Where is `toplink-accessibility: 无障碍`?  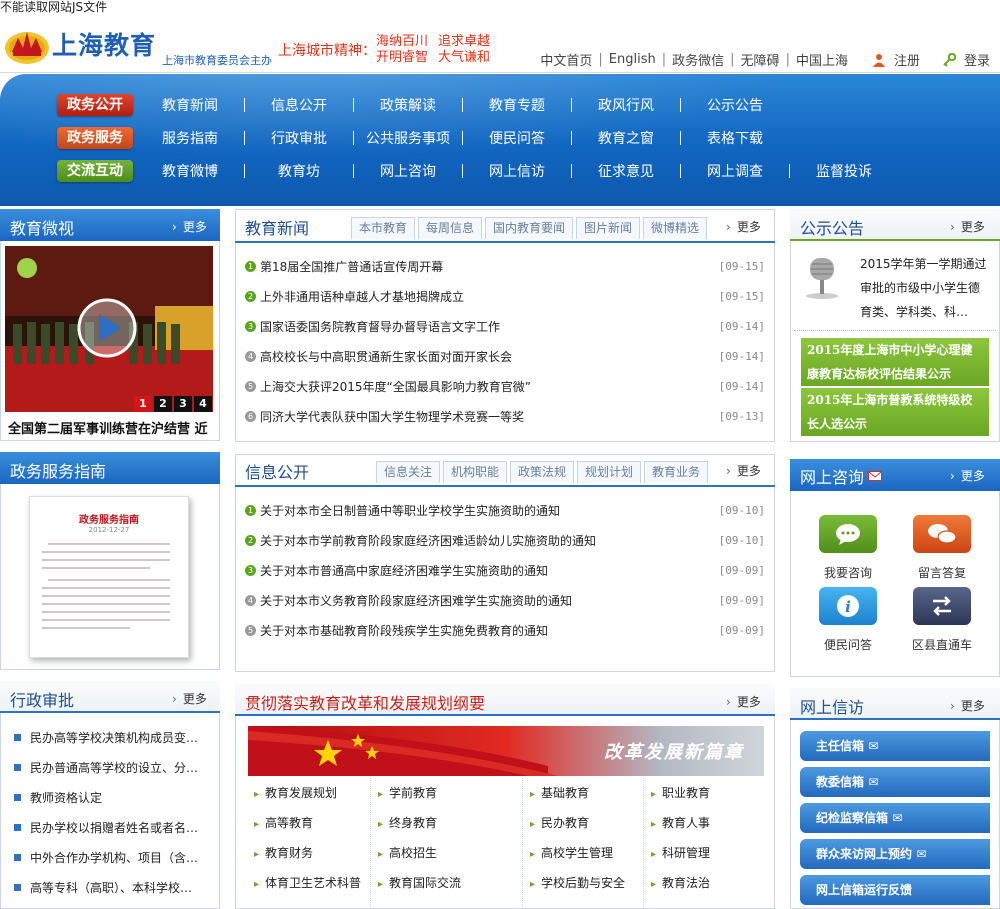
toplink-accessibility: 无障碍 is located at coordinates (760, 59).